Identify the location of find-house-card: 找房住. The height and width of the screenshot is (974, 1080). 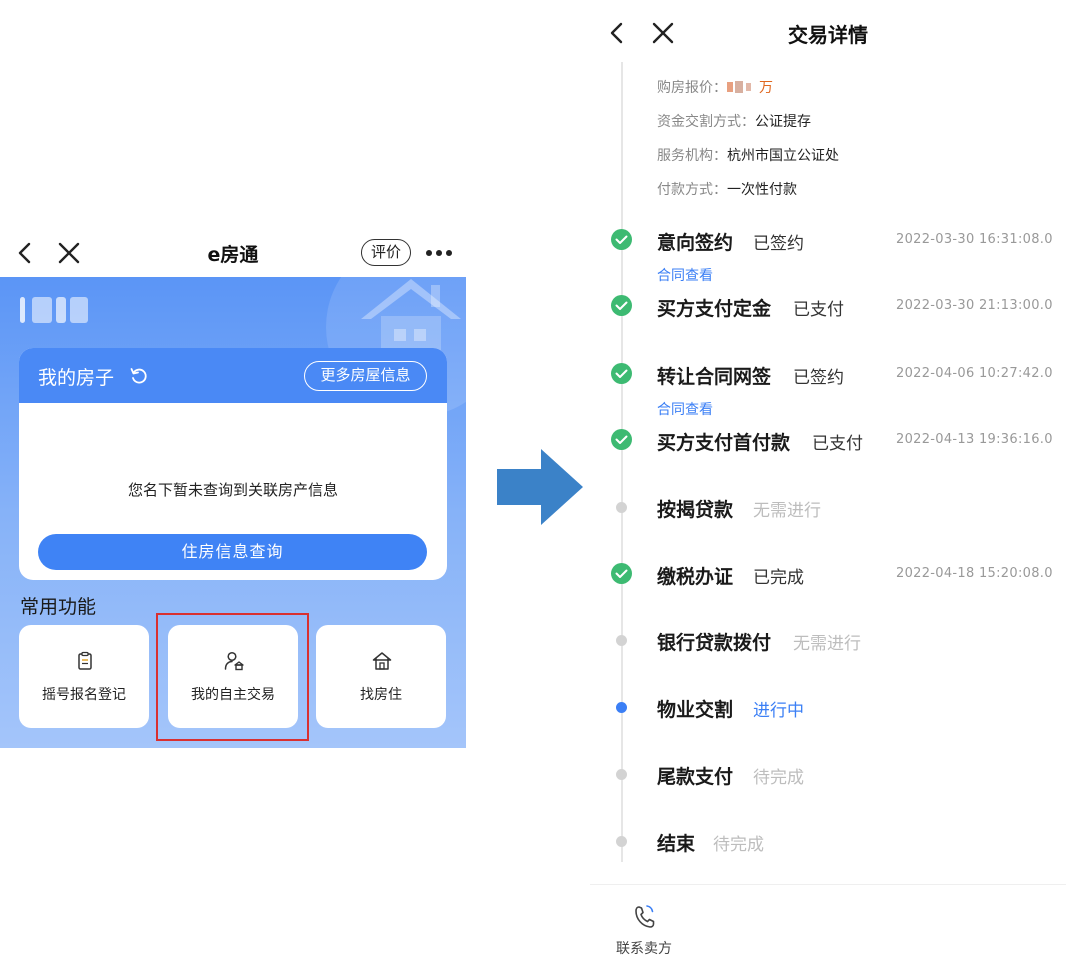
(381, 676).